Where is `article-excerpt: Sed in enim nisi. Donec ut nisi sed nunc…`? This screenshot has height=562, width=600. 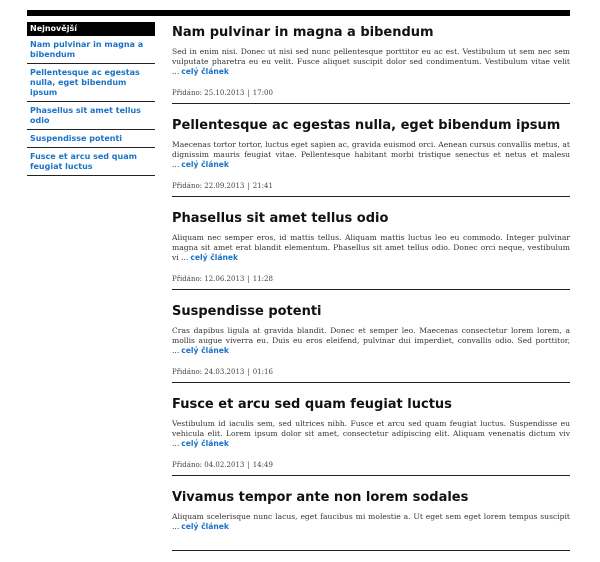
article-excerpt: Sed in enim nisi. Donec ut nisi sed nunc… is located at coordinates (371, 62).